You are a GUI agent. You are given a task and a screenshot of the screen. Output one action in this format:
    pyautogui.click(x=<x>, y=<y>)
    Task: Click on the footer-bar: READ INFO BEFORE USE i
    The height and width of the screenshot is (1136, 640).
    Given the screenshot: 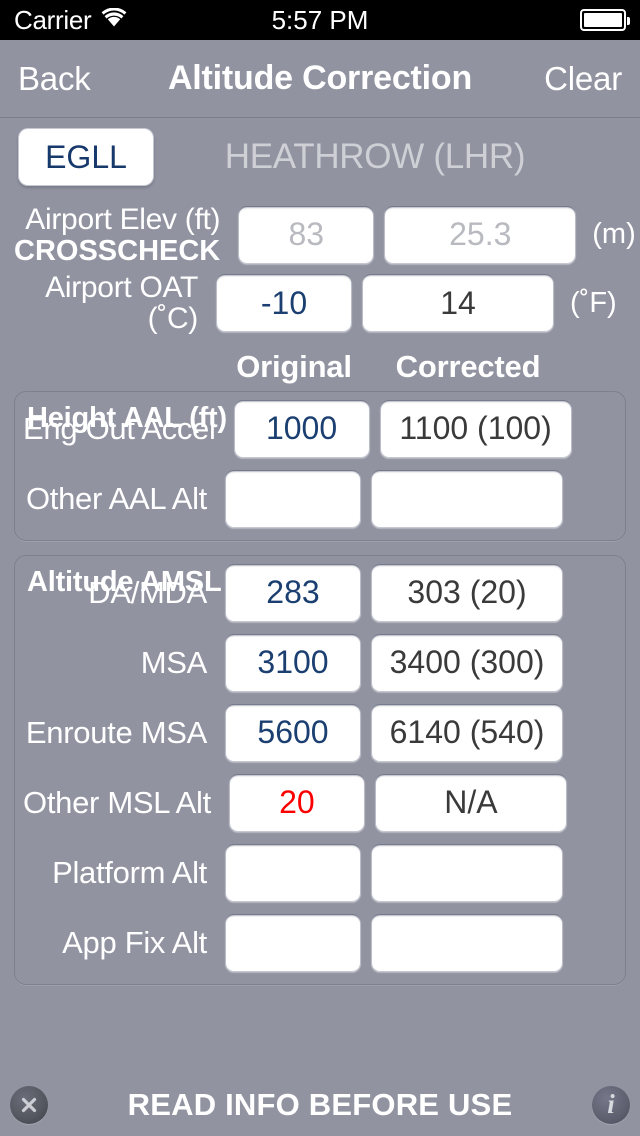 What is the action you would take?
    pyautogui.click(x=320, y=1107)
    